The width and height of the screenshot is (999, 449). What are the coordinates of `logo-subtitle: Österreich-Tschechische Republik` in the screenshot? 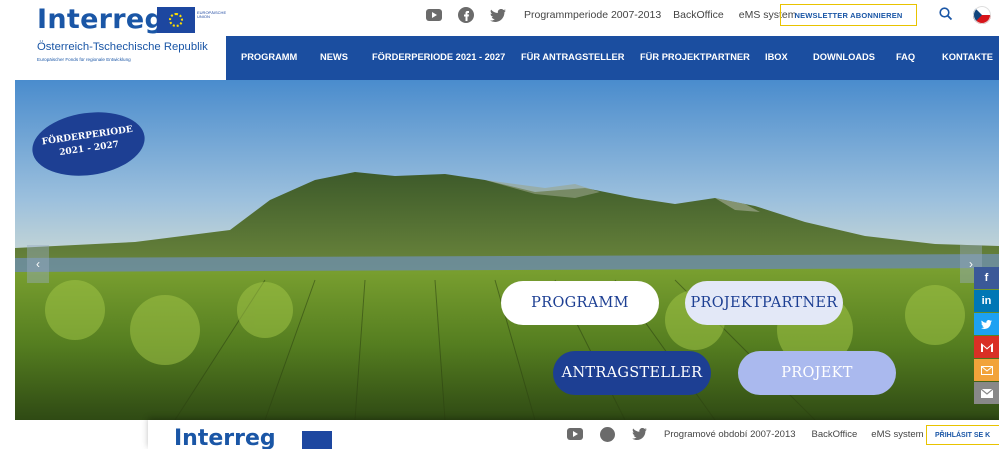 It's located at (122, 47).